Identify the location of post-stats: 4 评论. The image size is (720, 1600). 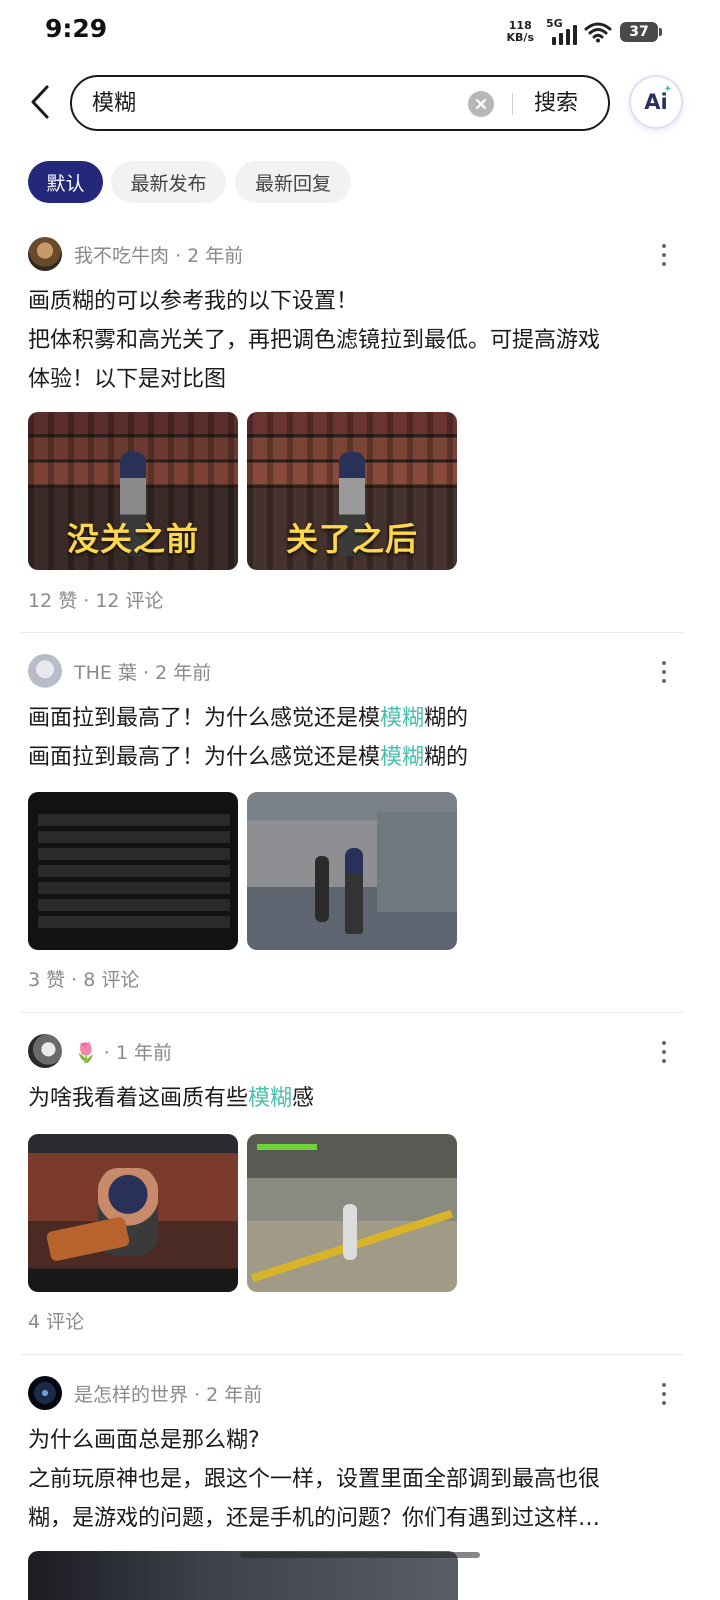
(56, 1322).